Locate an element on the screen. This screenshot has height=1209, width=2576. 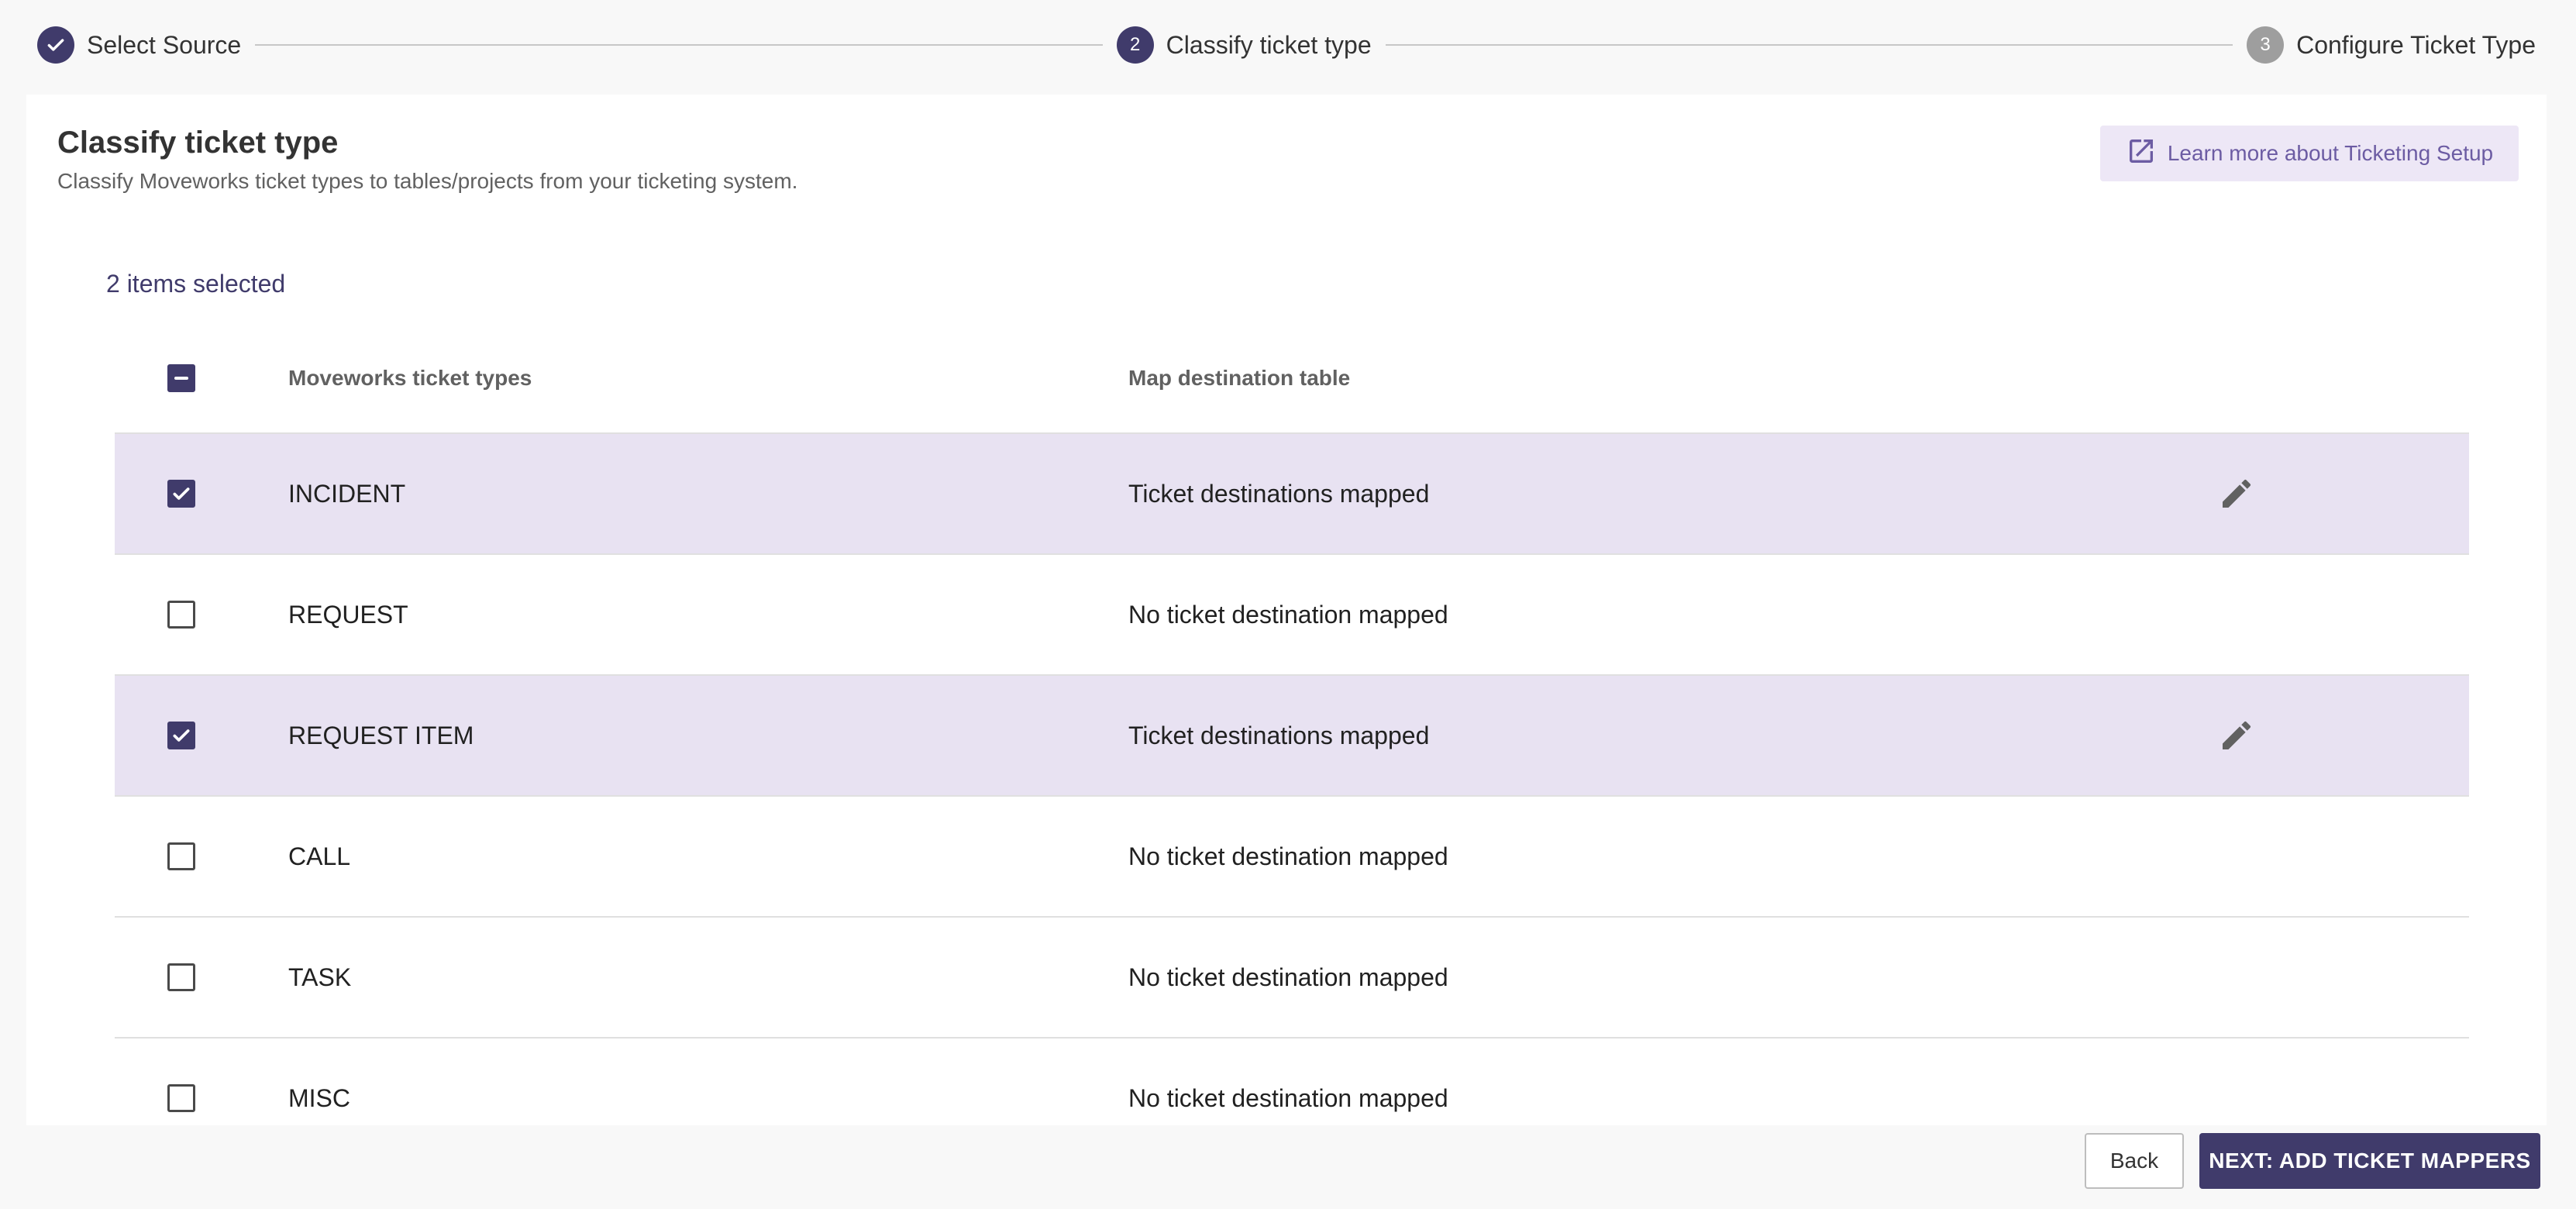
back-button: Back is located at coordinates (2134, 1161).